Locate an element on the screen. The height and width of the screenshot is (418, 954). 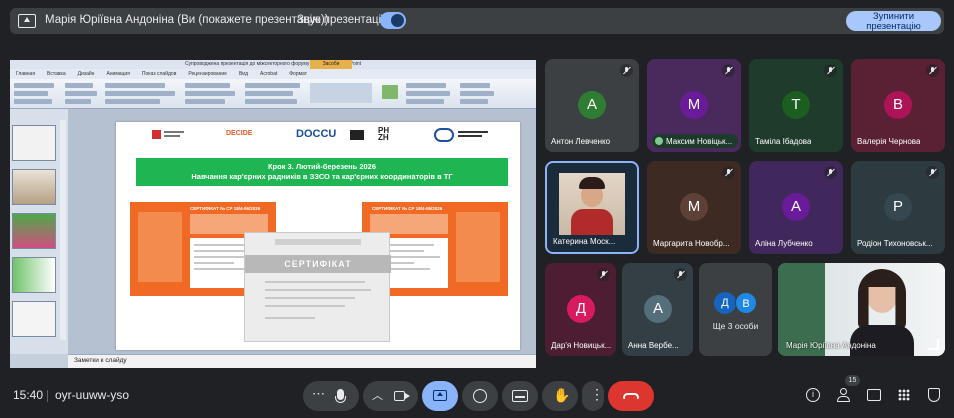
participant-tile: A Аліна Лубченко is located at coordinates (796, 207).